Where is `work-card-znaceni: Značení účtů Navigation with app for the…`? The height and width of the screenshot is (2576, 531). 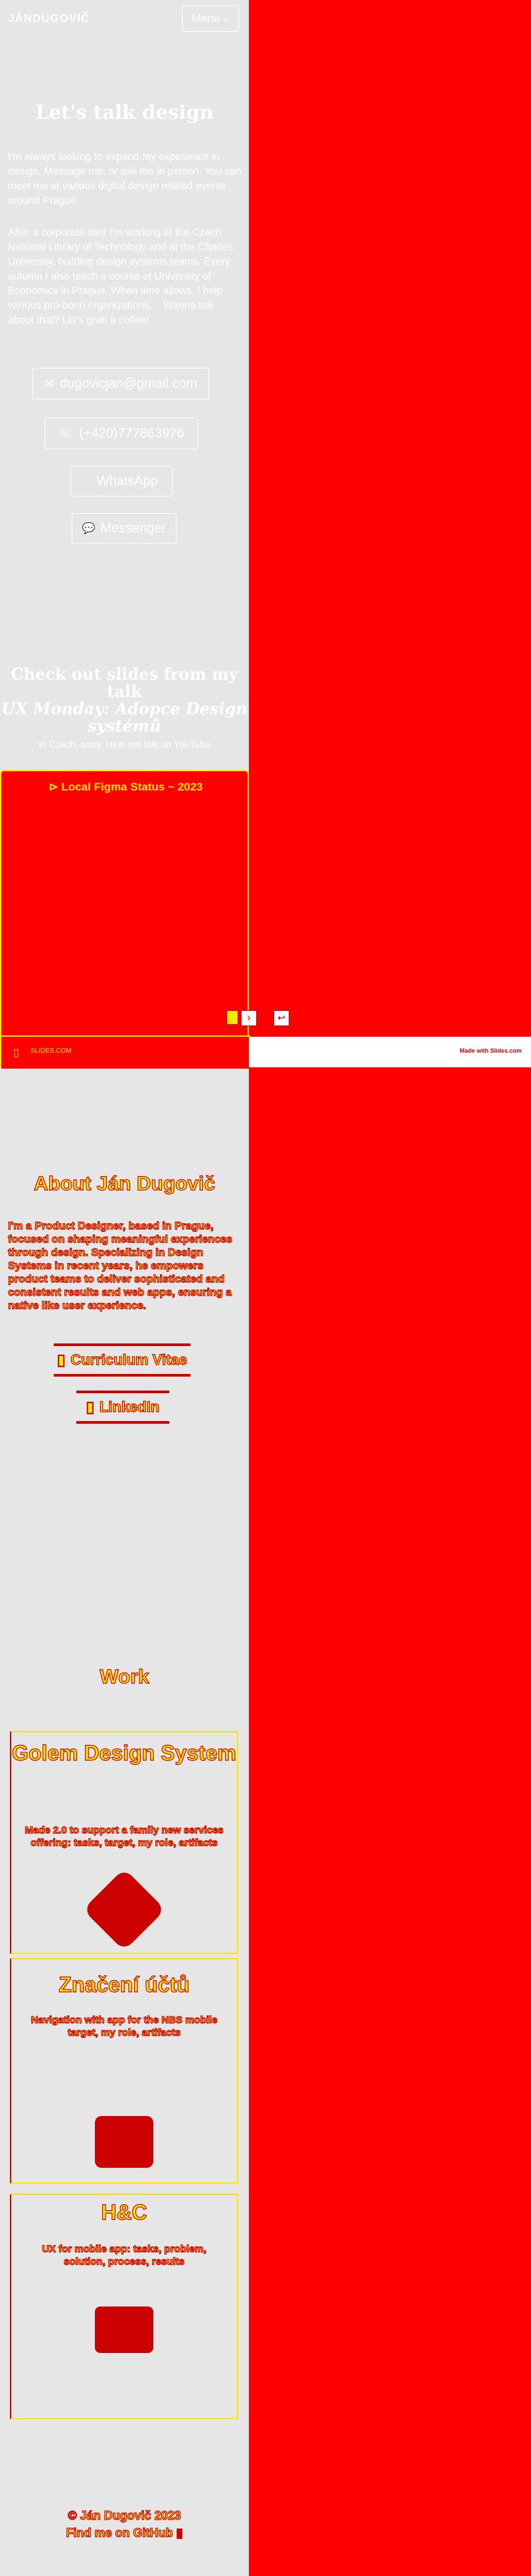 work-card-znaceni: Značení účtů Navigation with app for the… is located at coordinates (124, 2071).